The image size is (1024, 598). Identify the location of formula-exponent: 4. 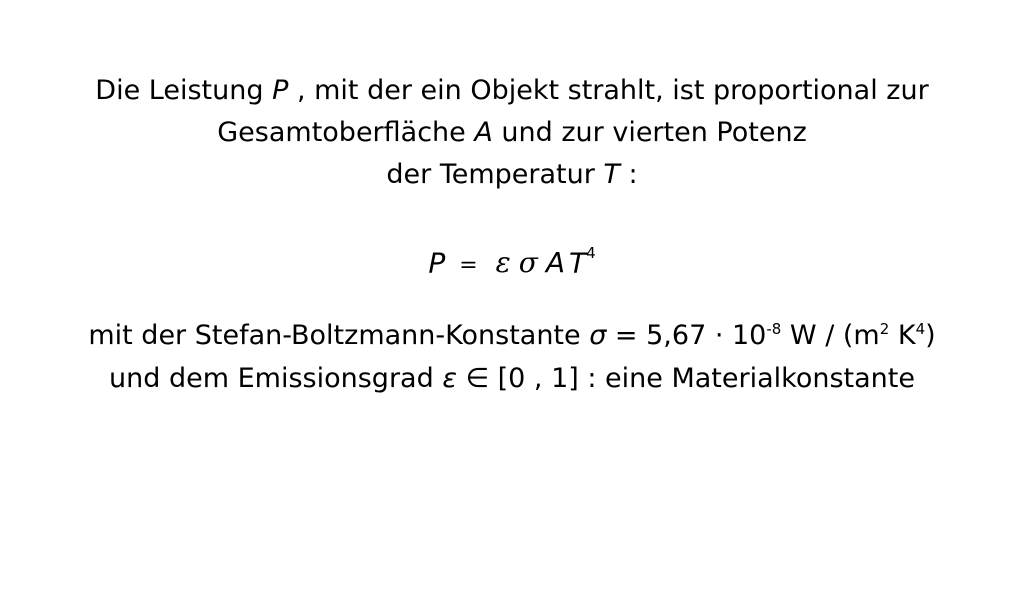
(591, 253).